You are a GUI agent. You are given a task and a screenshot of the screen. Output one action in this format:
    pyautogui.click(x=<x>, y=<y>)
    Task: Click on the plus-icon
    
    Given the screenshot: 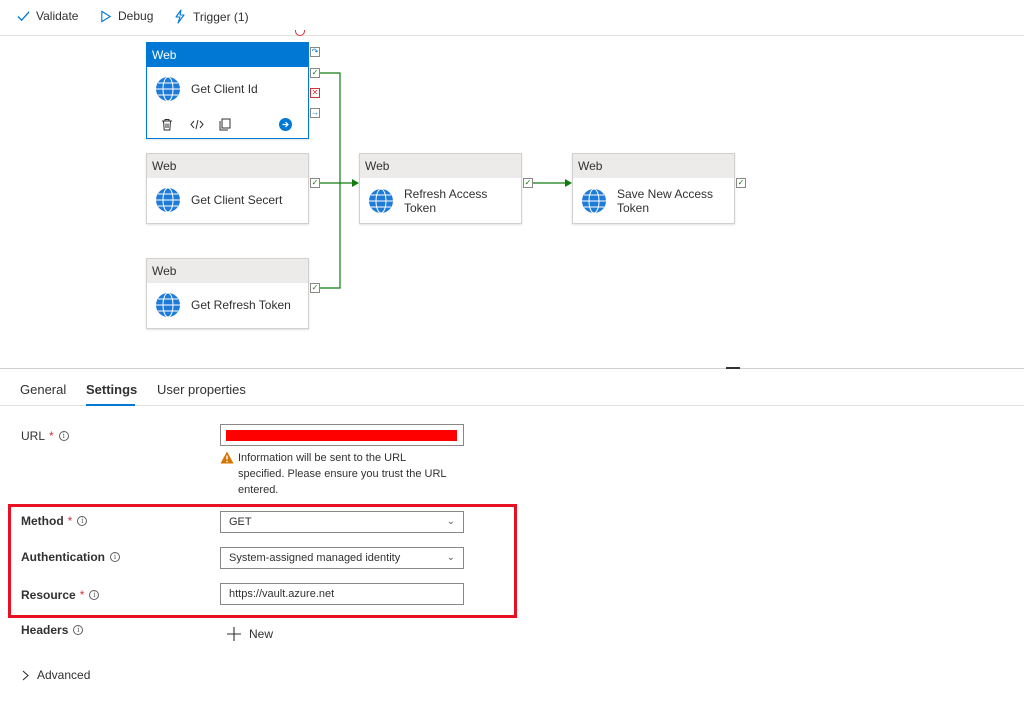 What is the action you would take?
    pyautogui.click(x=234, y=634)
    